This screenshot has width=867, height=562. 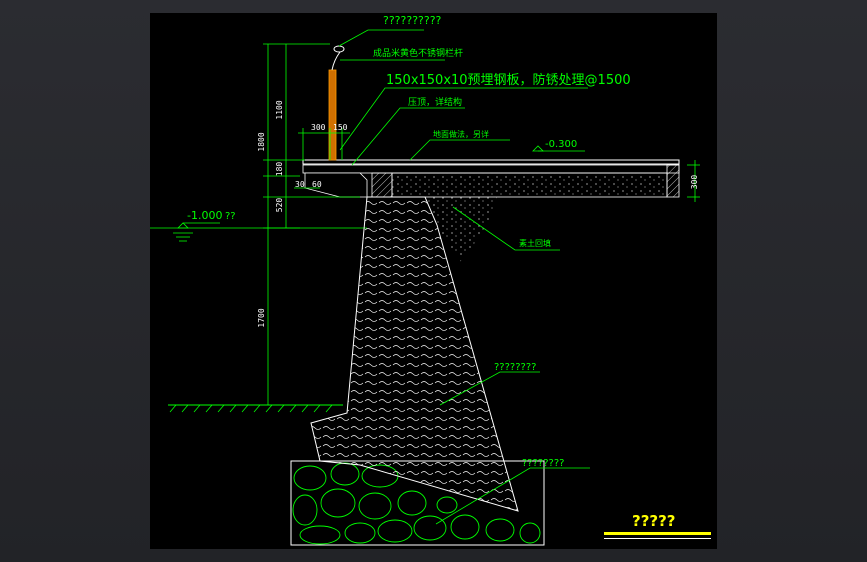 What do you see at coordinates (261, 317) in the screenshot?
I see `dim-1700: 1700` at bounding box center [261, 317].